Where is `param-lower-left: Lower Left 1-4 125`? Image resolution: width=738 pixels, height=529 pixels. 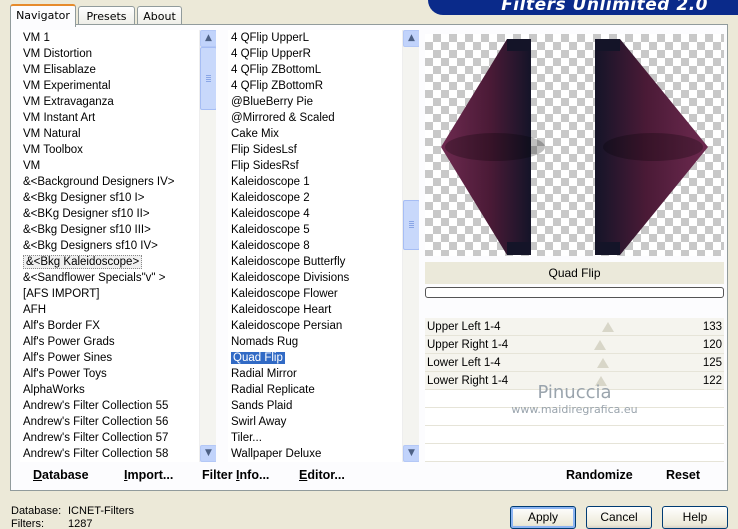 param-lower-left: Lower Left 1-4 125 is located at coordinates (574, 363).